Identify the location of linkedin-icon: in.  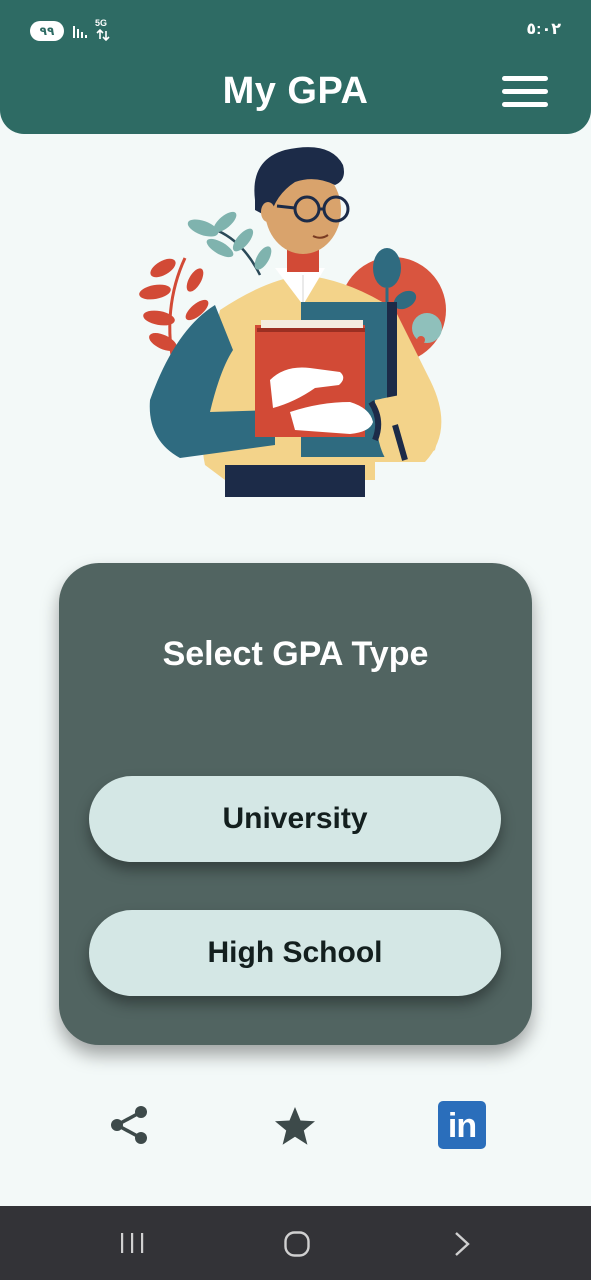
(462, 1125).